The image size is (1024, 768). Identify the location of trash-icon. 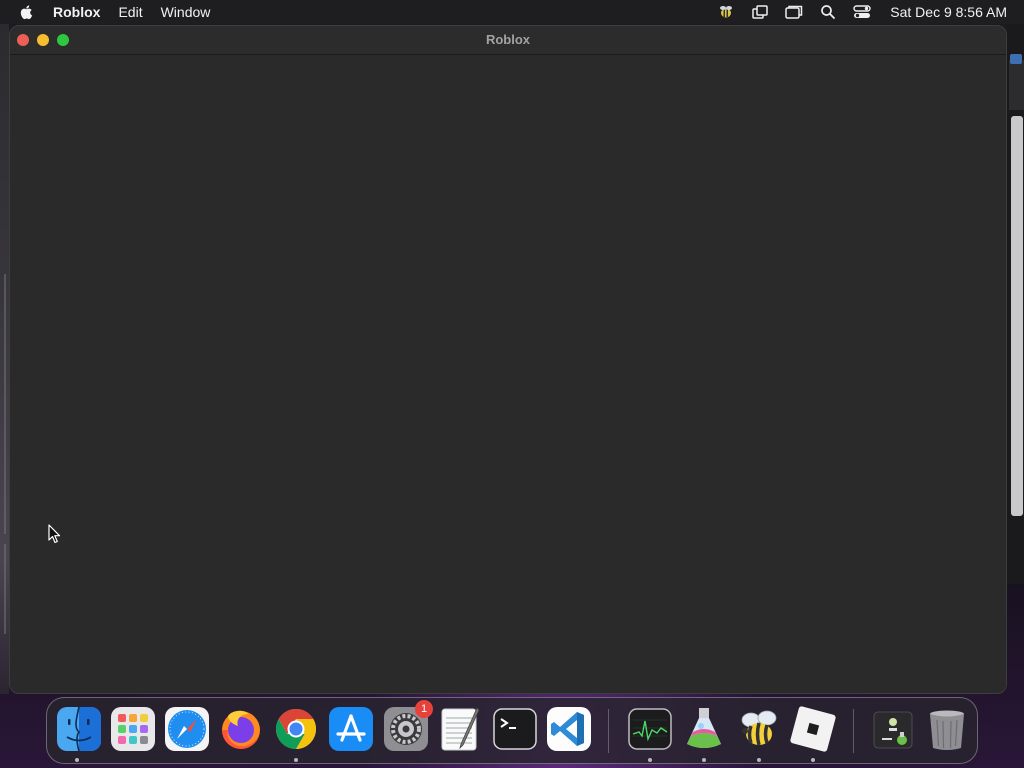
(947, 729).